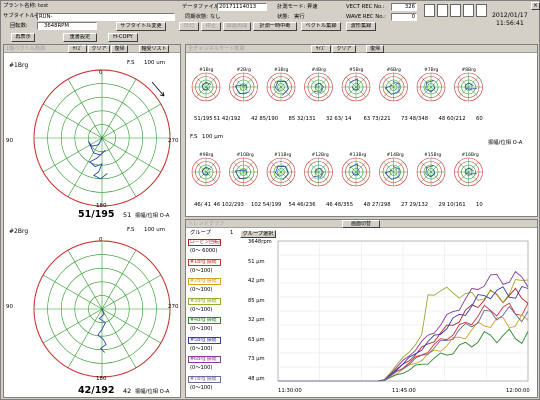 This screenshot has width=540, height=400. Describe the element at coordinates (206, 169) in the screenshot. I see `small-polar-r2-0: #9Brg` at that location.